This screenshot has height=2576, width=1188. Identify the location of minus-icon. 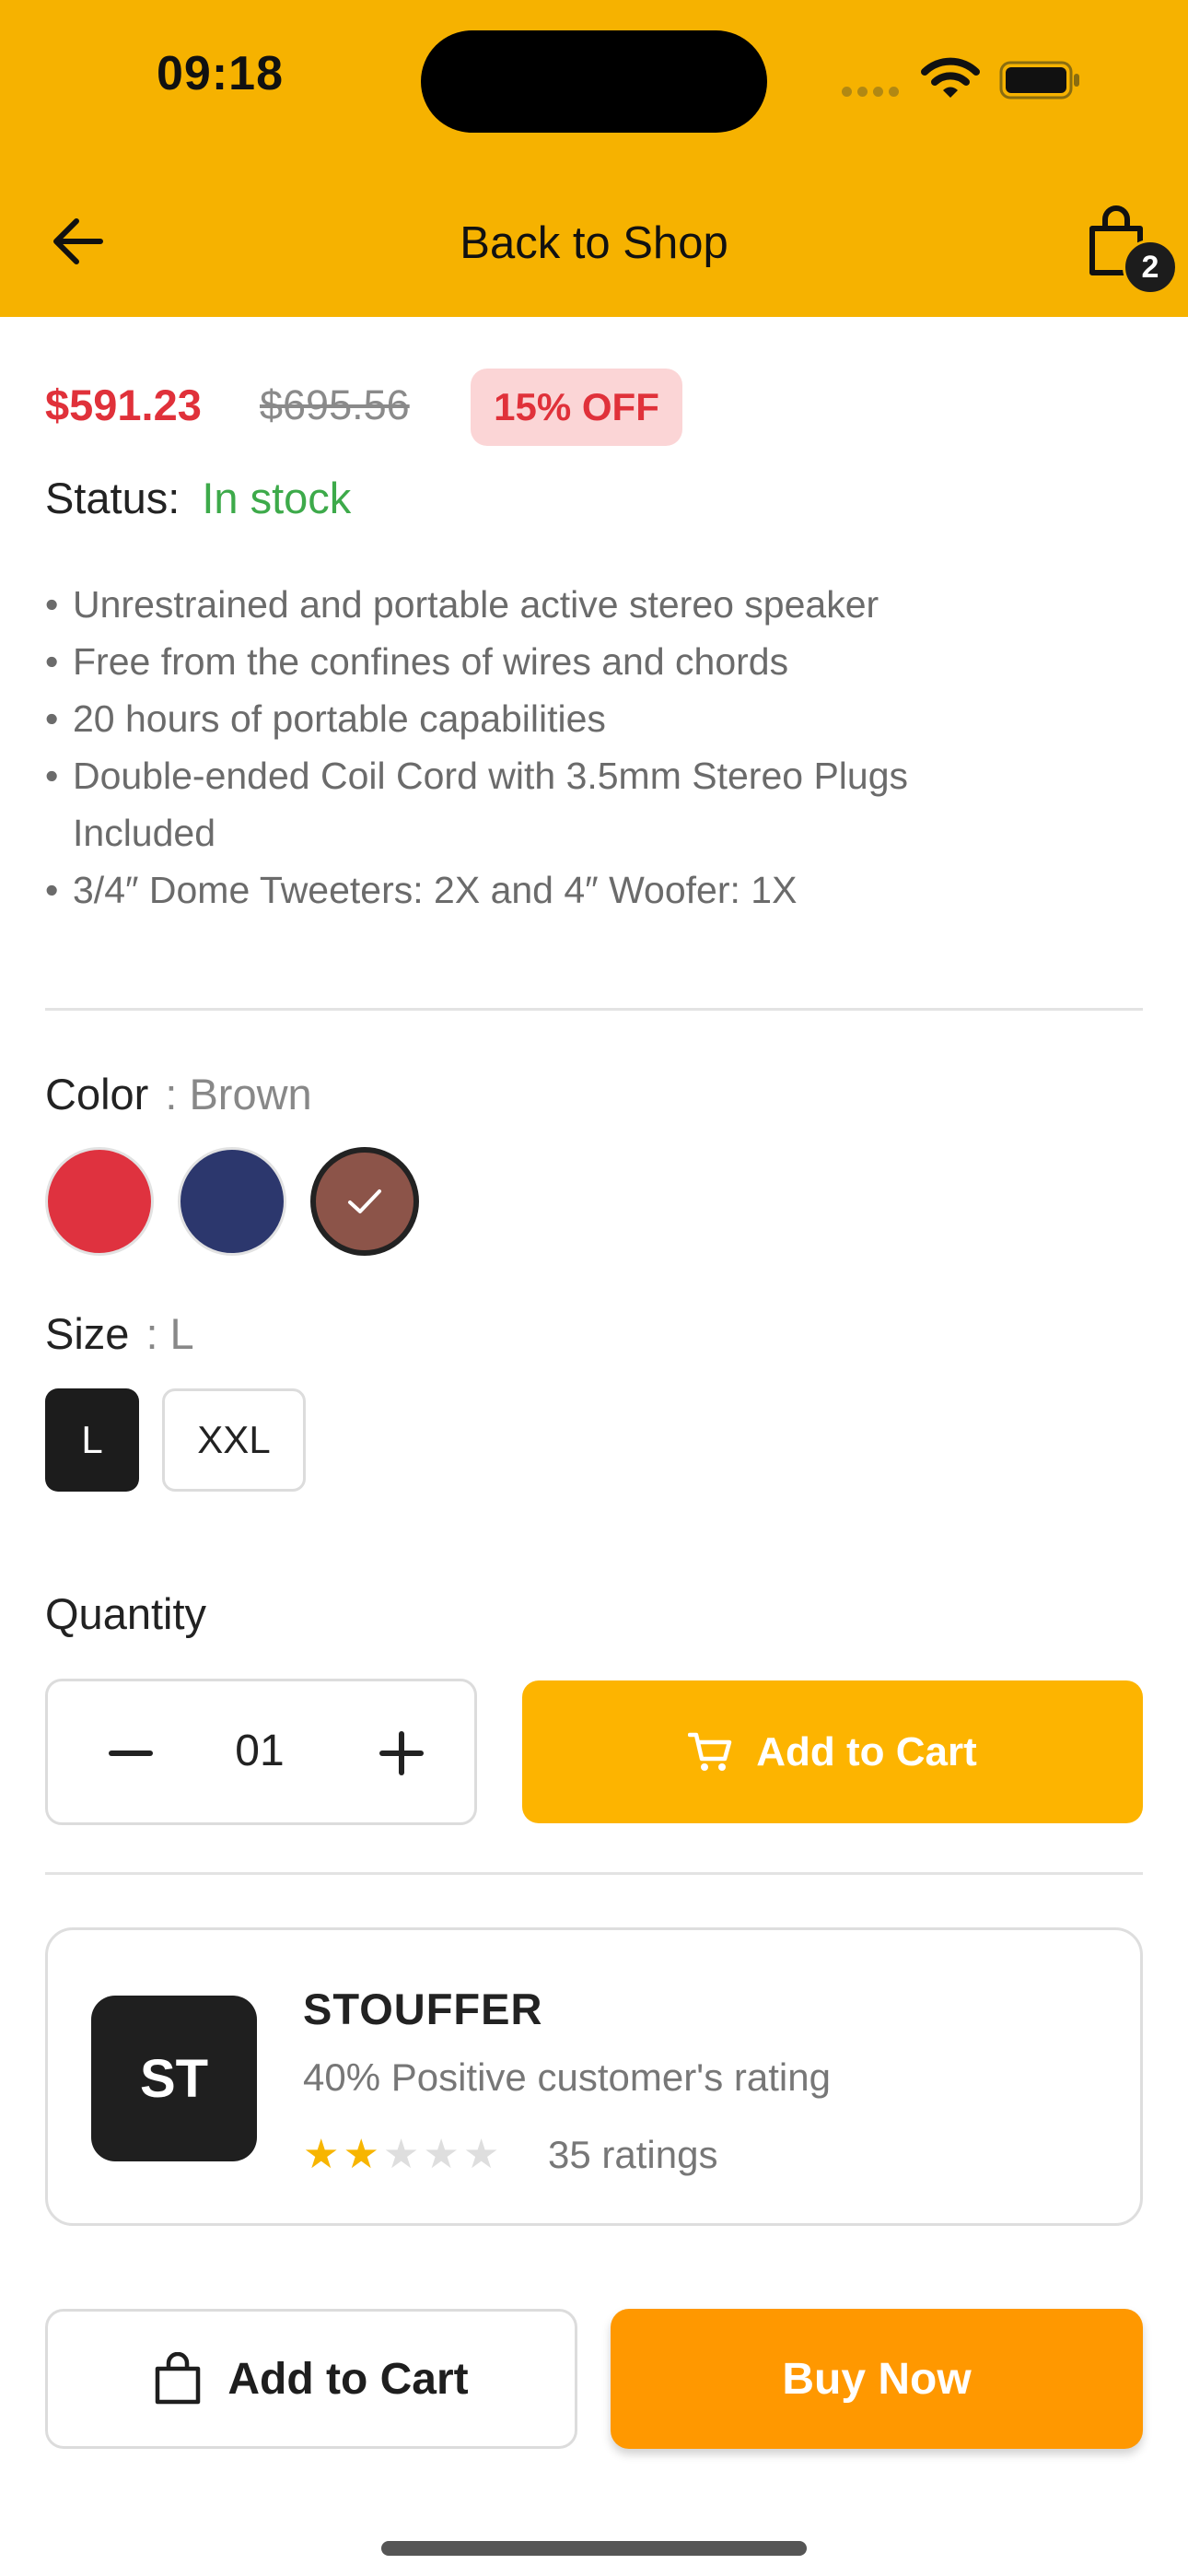
(131, 1754).